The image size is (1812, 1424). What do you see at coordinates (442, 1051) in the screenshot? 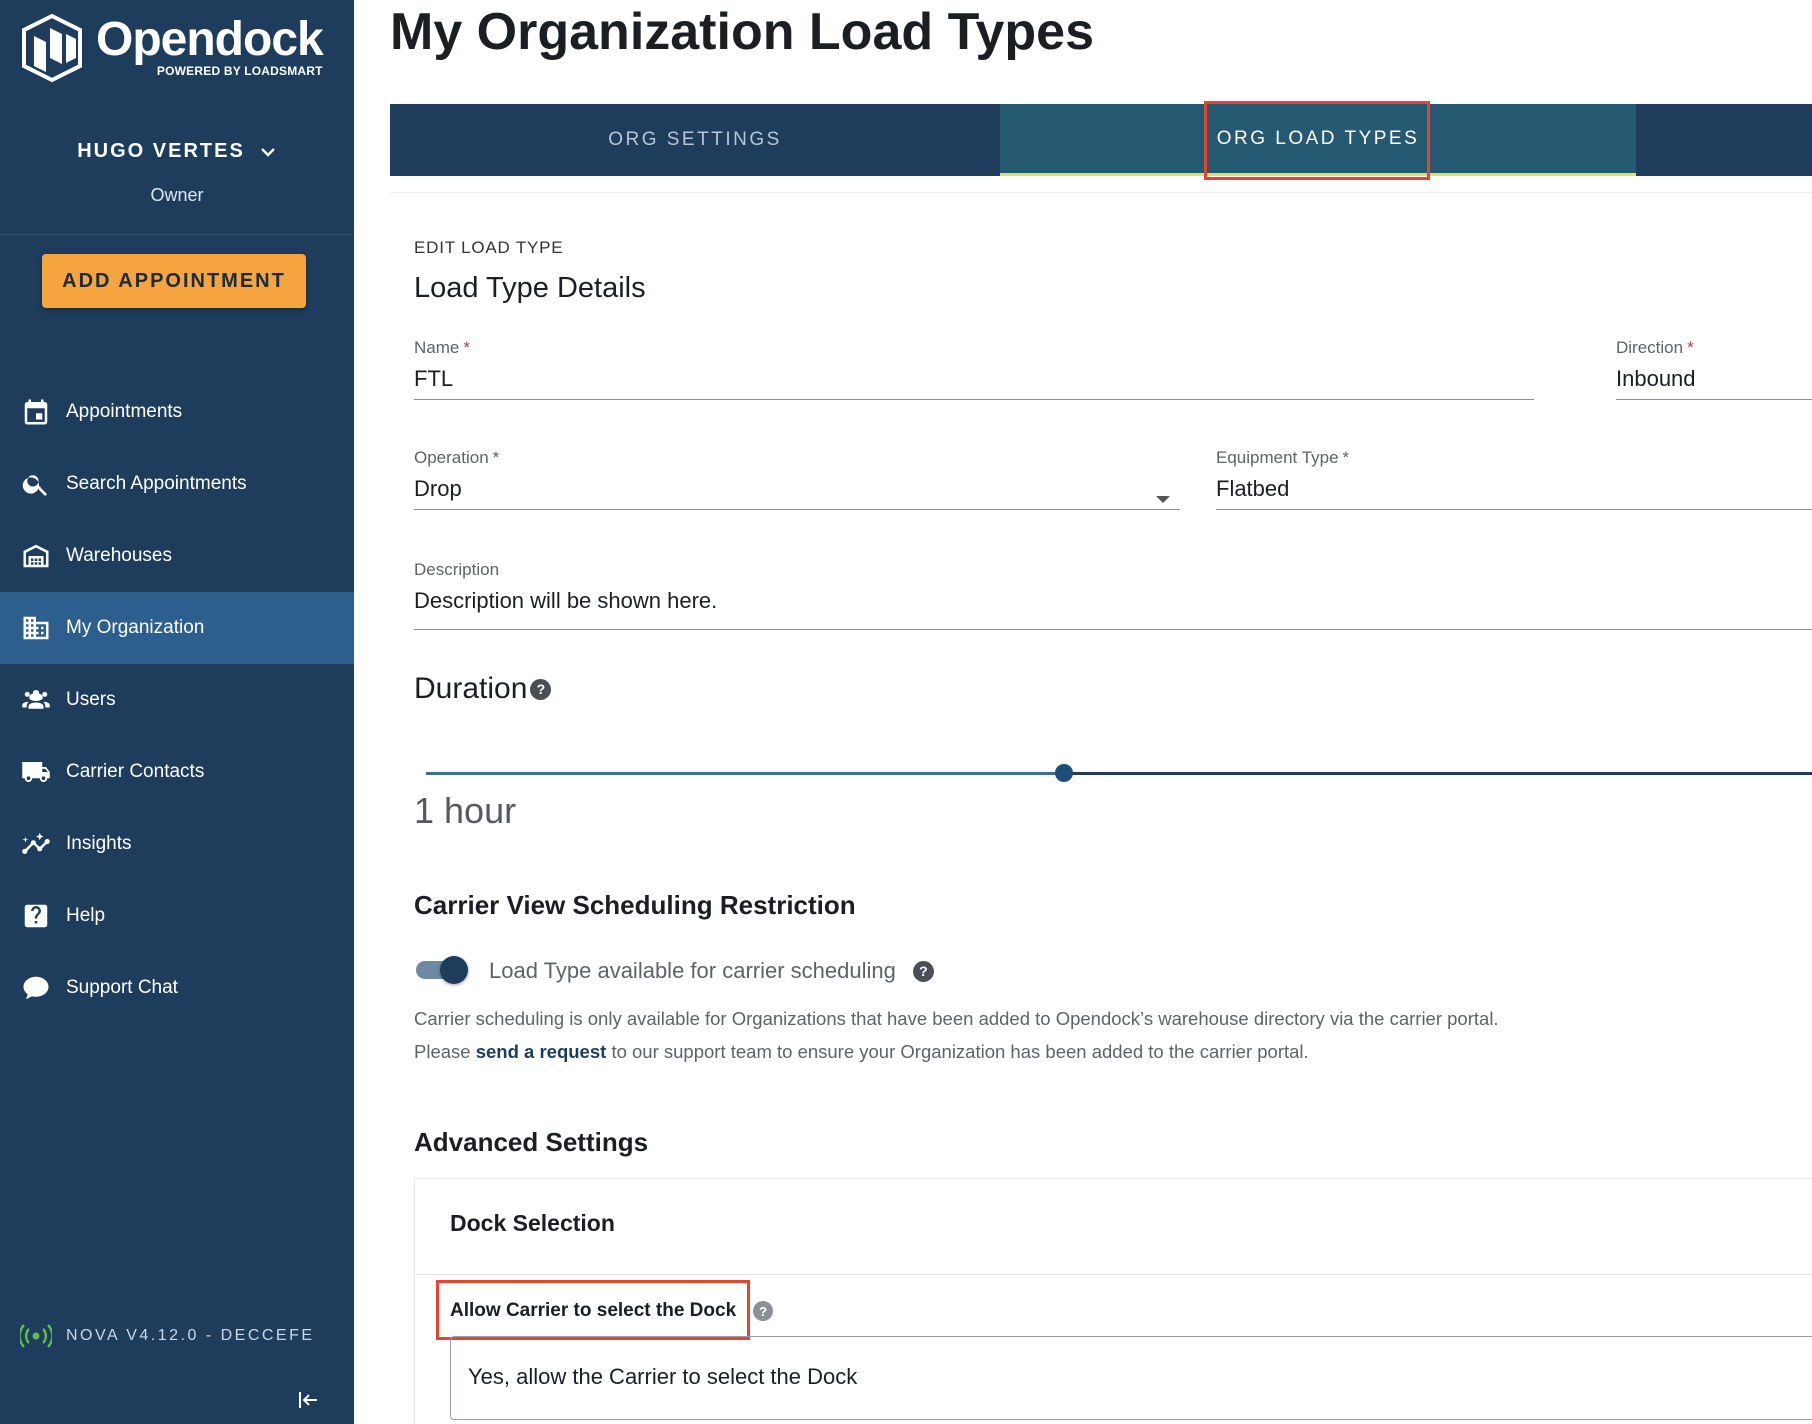
I see `note-prefix: Please` at bounding box center [442, 1051].